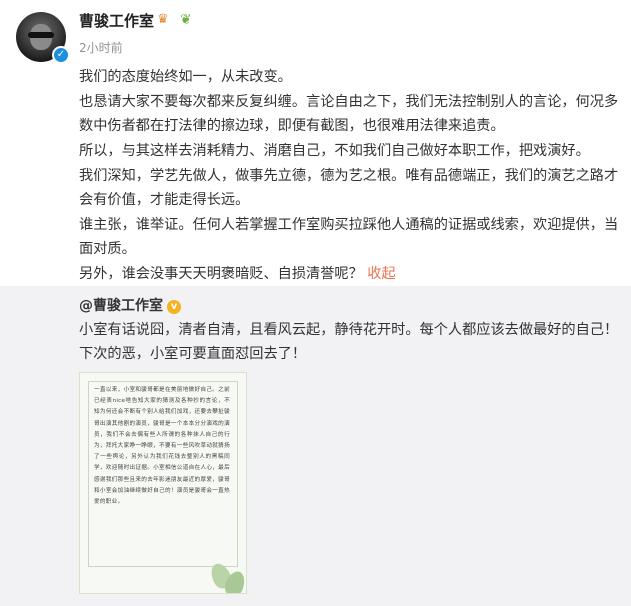  Describe the element at coordinates (116, 20) in the screenshot. I see `username: 曹骏工作室` at that location.